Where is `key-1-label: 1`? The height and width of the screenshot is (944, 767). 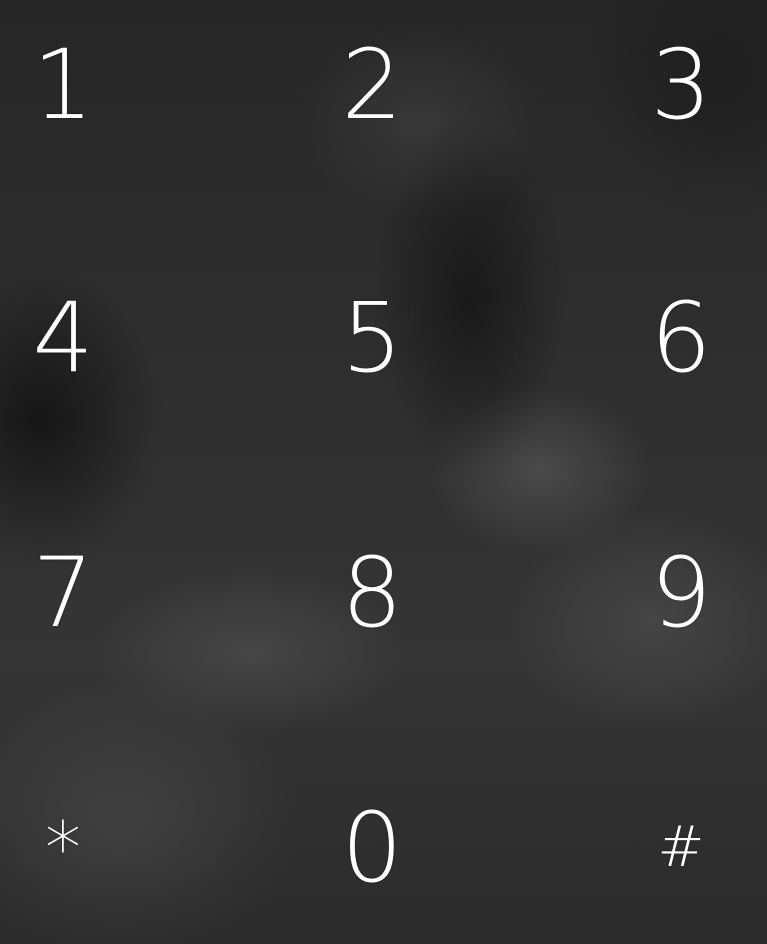 key-1-label: 1 is located at coordinates (63, 85).